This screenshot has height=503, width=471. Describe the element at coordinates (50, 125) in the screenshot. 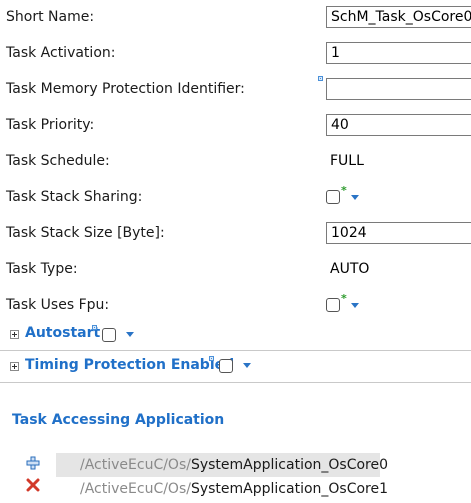

I see `task-priority-label: Task Priority:` at that location.